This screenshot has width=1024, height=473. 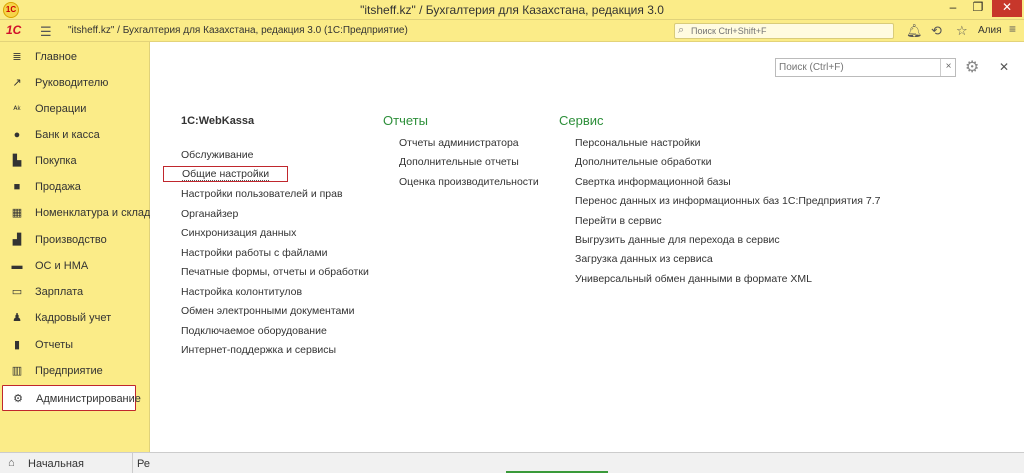 I want to click on tab-home-label: Начальная страница, so click(x=56, y=465).